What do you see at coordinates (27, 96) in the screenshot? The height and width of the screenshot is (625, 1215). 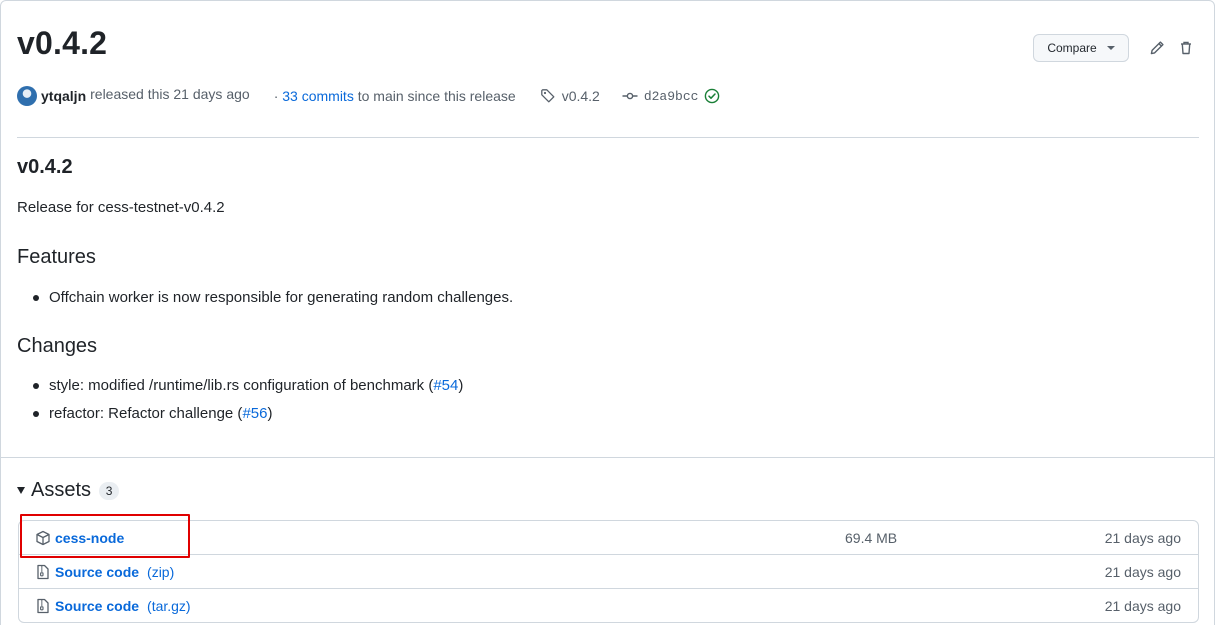 I see `avatar` at bounding box center [27, 96].